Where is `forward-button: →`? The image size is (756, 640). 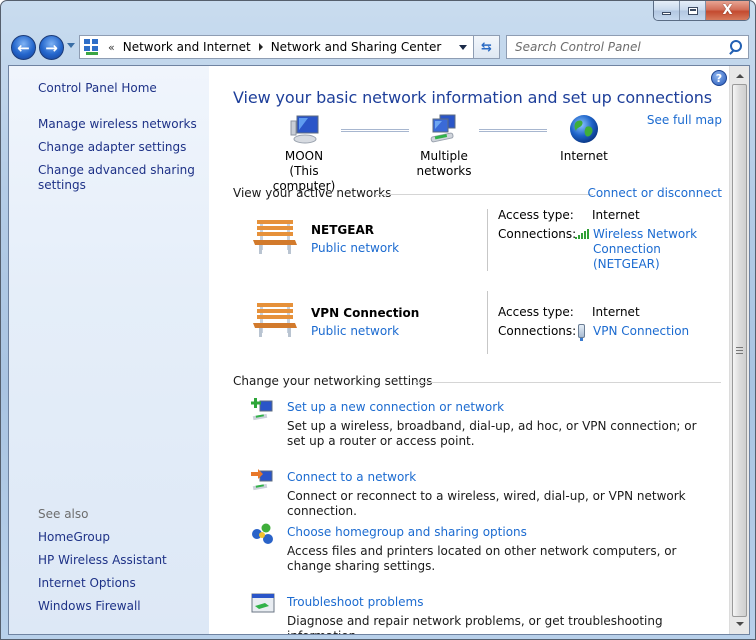 forward-button: → is located at coordinates (51, 47).